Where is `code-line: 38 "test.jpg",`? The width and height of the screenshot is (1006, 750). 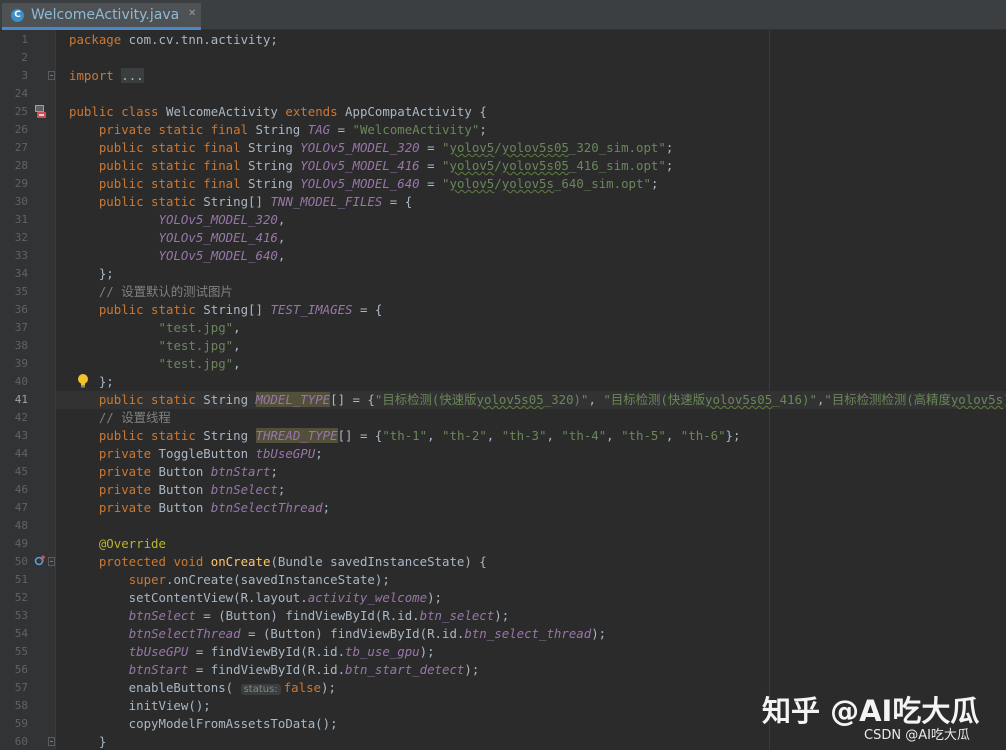
code-line: 38 "test.jpg", is located at coordinates (510, 346).